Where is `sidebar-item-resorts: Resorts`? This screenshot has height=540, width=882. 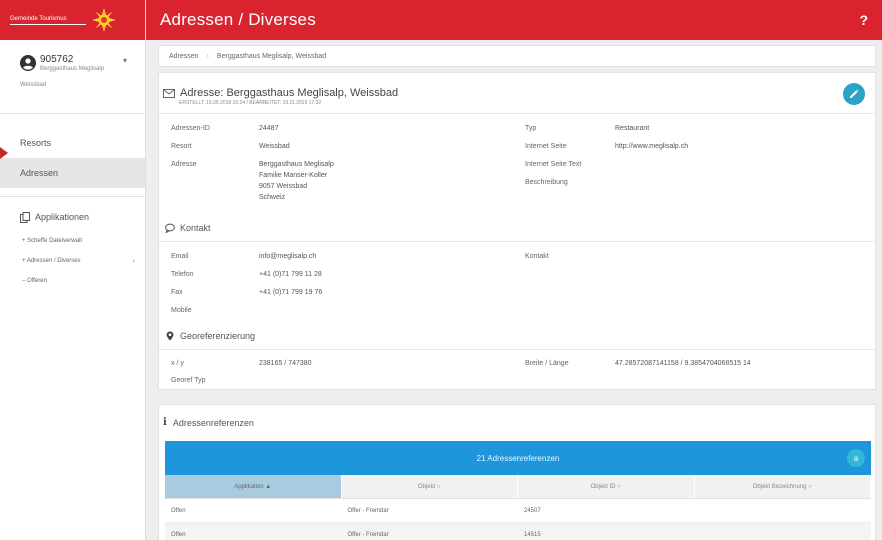
sidebar-item-resorts: Resorts is located at coordinates (72, 143).